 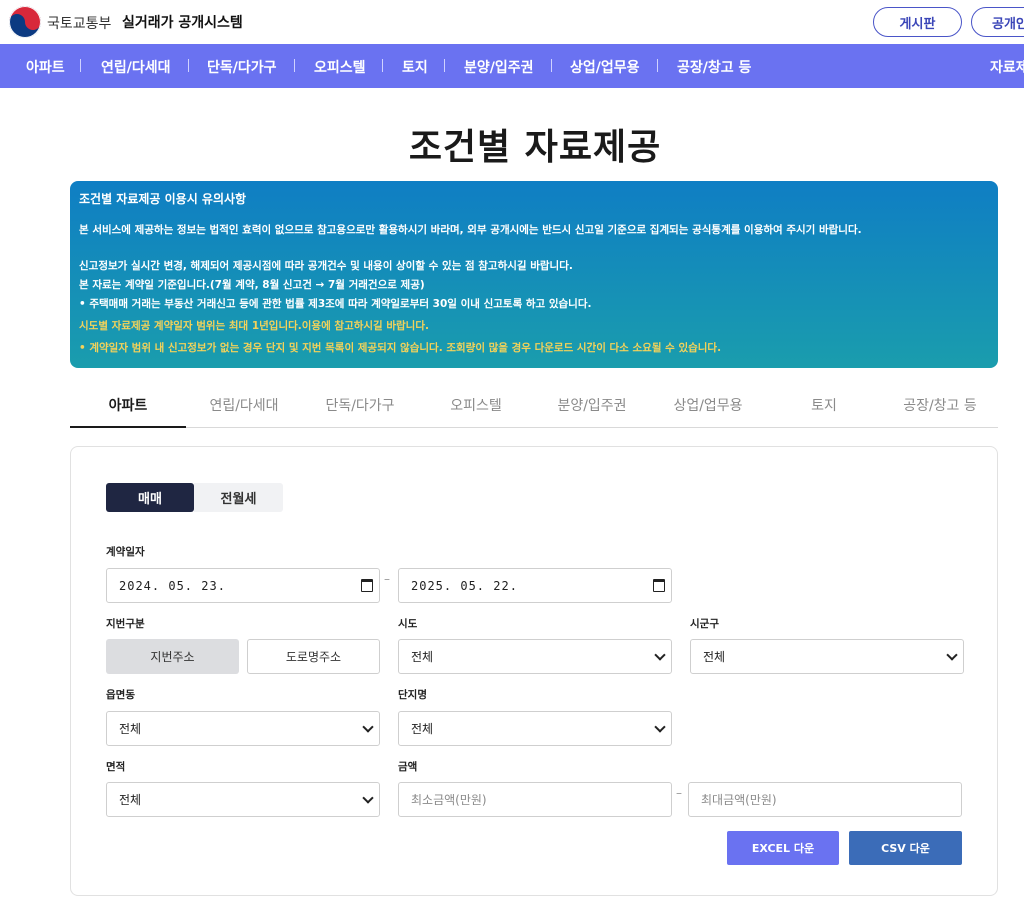 What do you see at coordinates (79, 23) in the screenshot?
I see `ministry-name: 국토교통부` at bounding box center [79, 23].